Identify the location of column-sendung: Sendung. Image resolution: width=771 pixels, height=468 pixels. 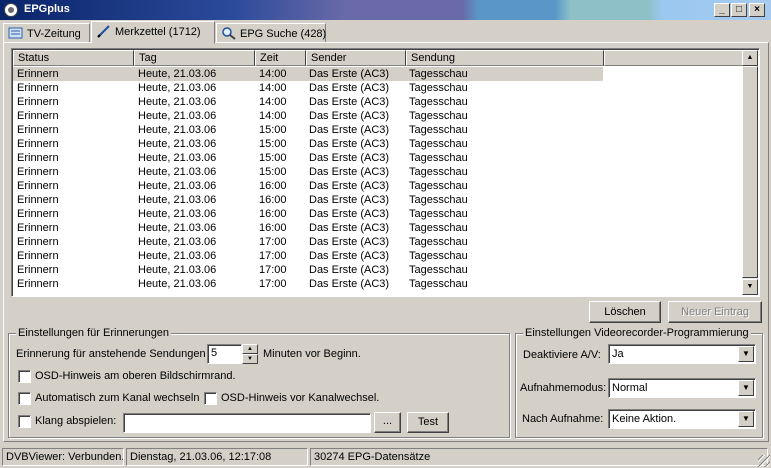
(505, 58).